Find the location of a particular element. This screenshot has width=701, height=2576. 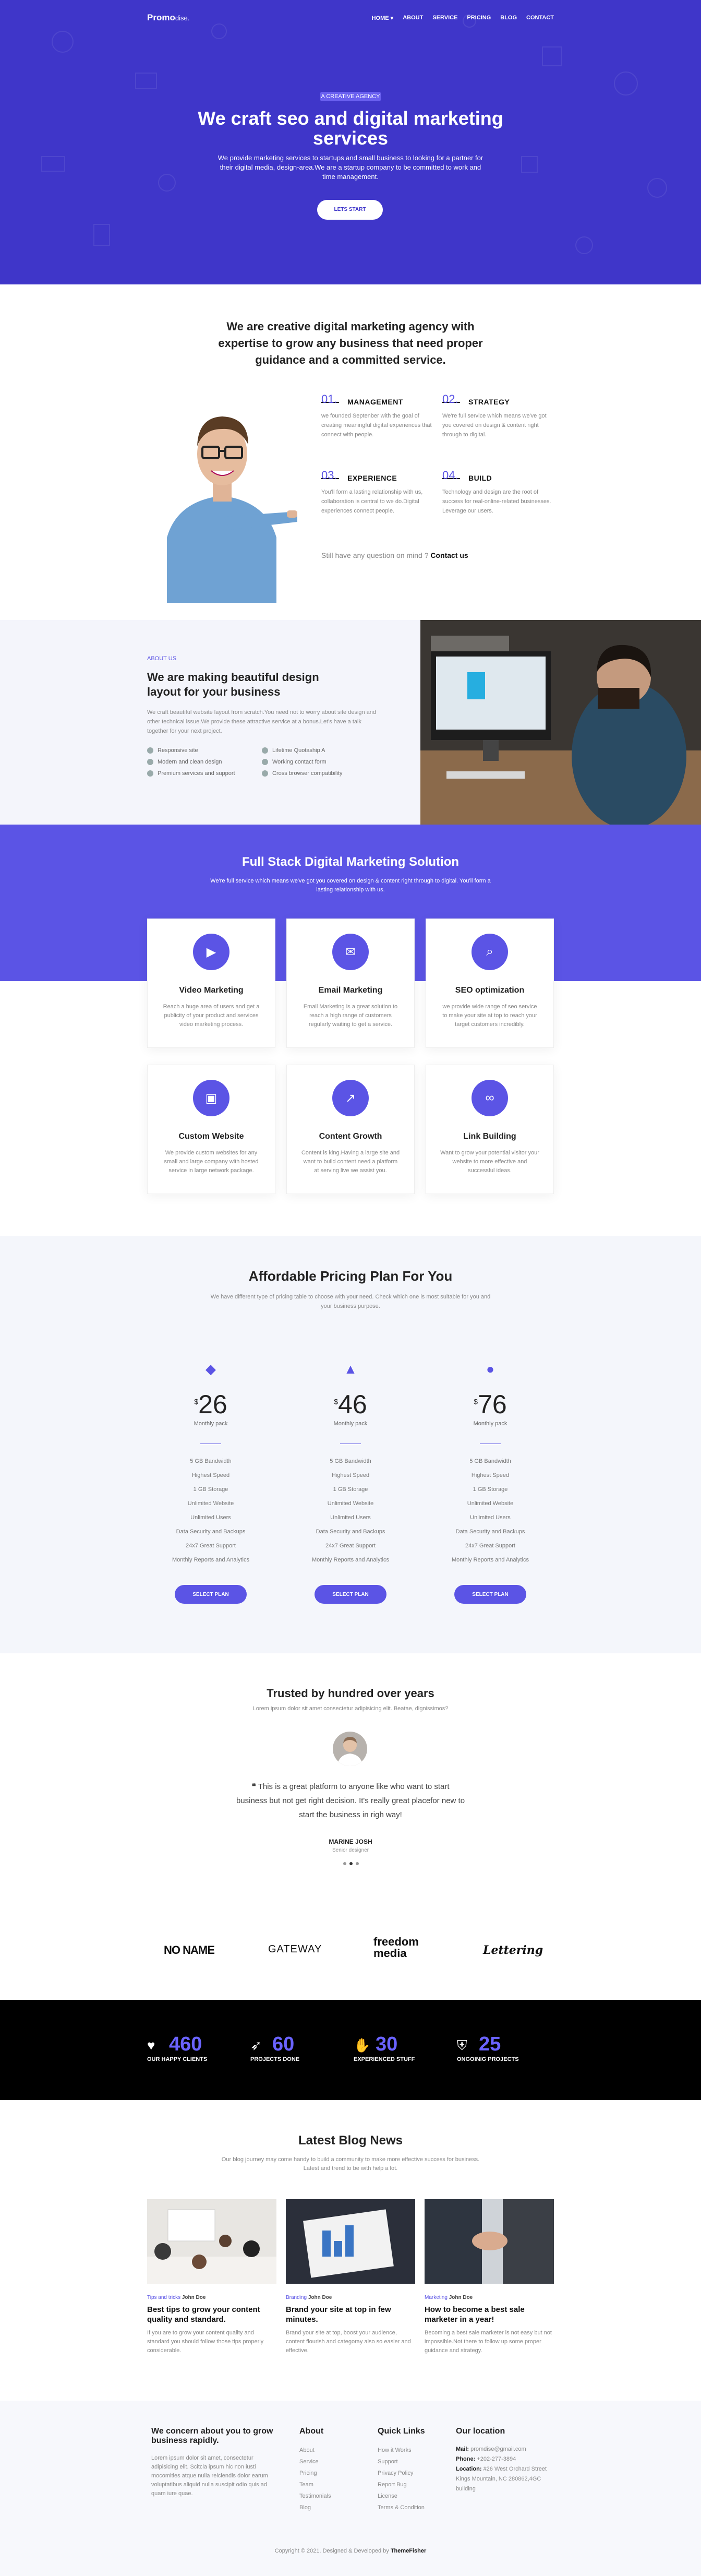

post-category: Marketing is located at coordinates (436, 2297).